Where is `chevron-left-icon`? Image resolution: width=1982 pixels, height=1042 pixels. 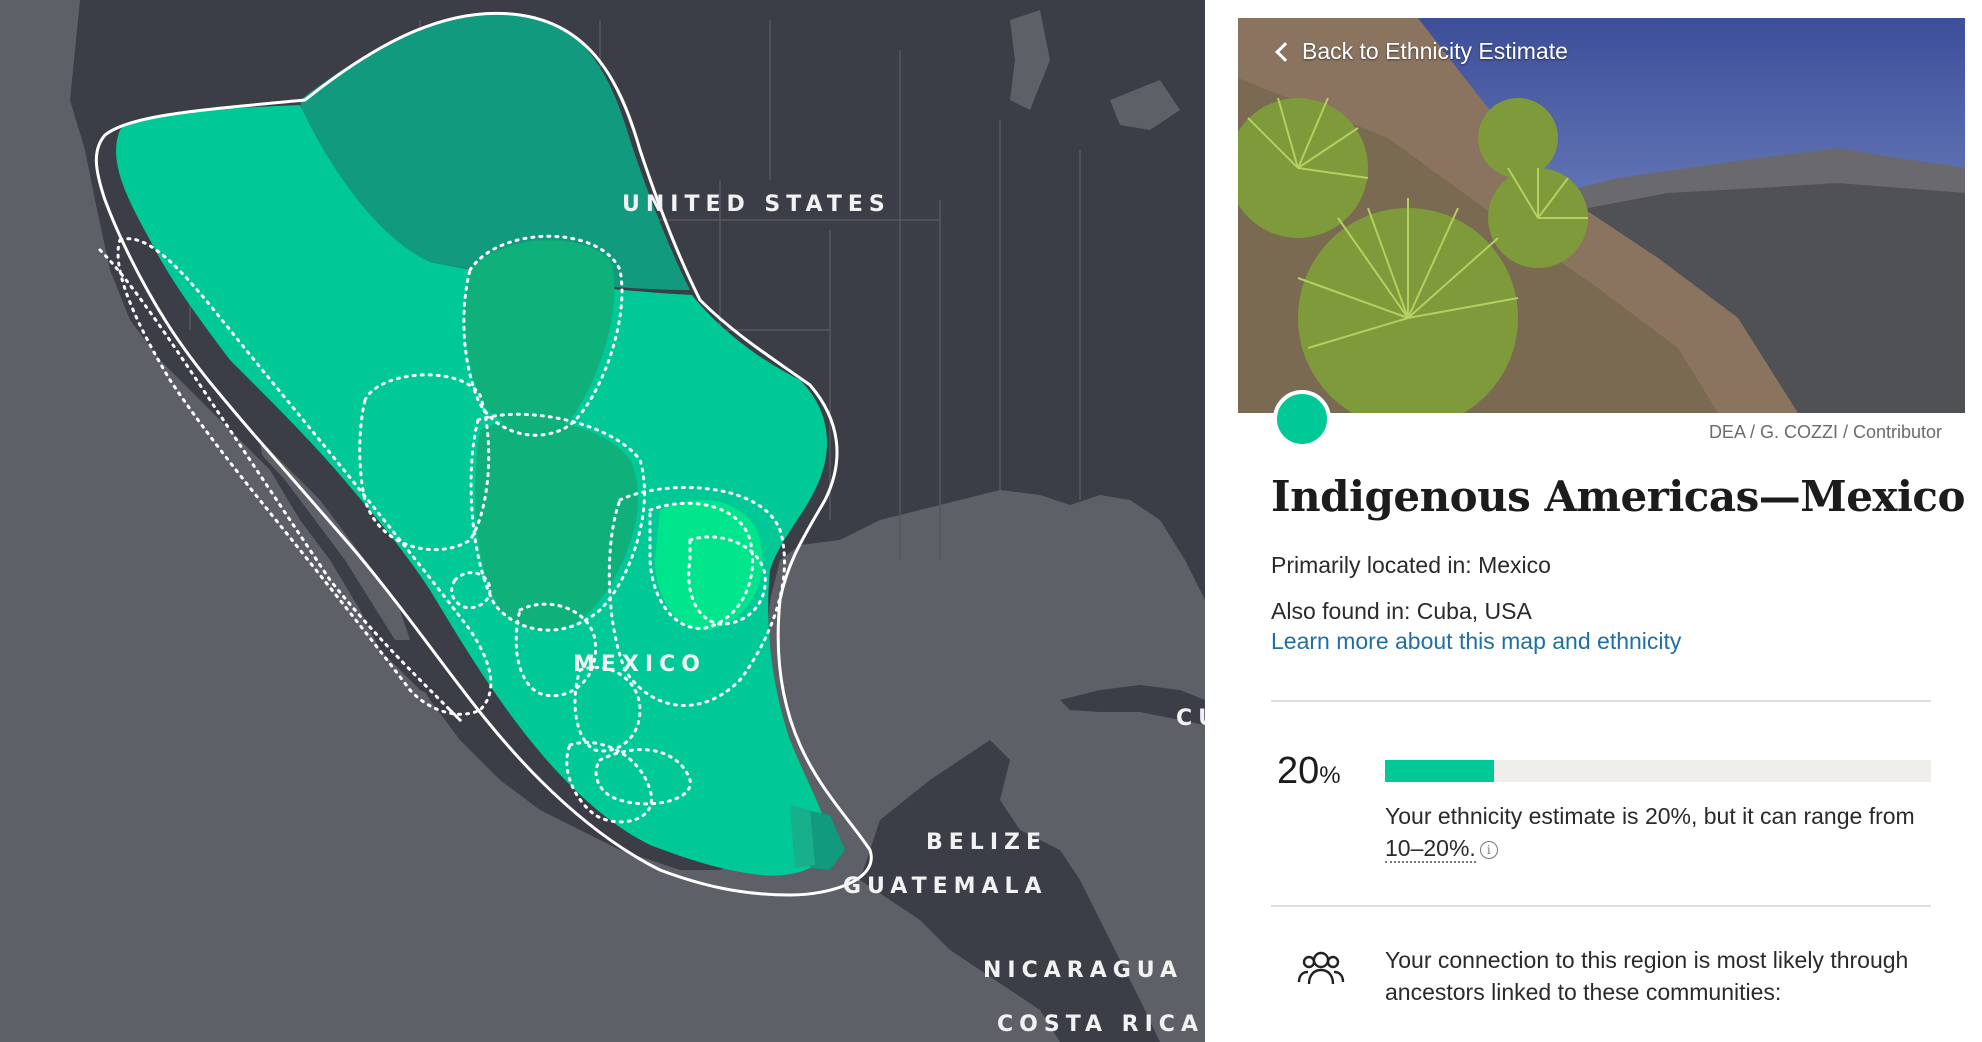 chevron-left-icon is located at coordinates (1285, 52).